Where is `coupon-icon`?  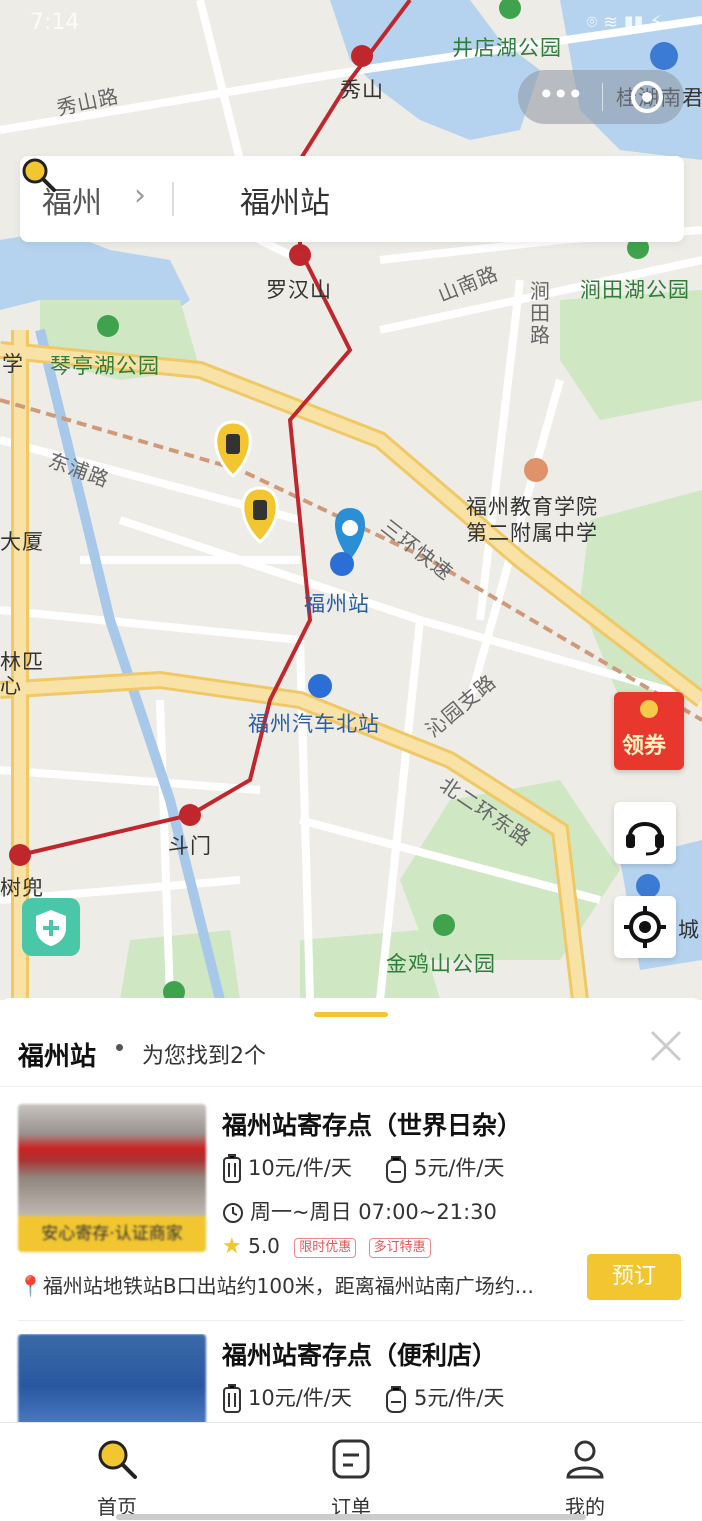
coupon-icon is located at coordinates (649, 709).